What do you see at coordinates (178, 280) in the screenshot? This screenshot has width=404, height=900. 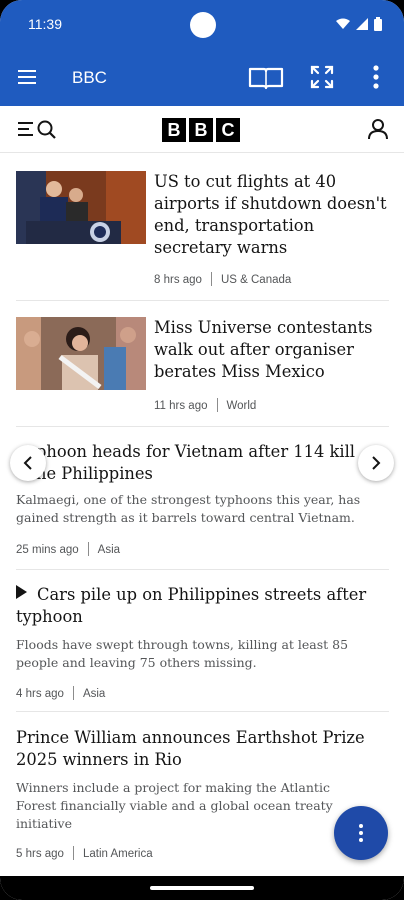 I see `article-time: 8 hrs ago` at bounding box center [178, 280].